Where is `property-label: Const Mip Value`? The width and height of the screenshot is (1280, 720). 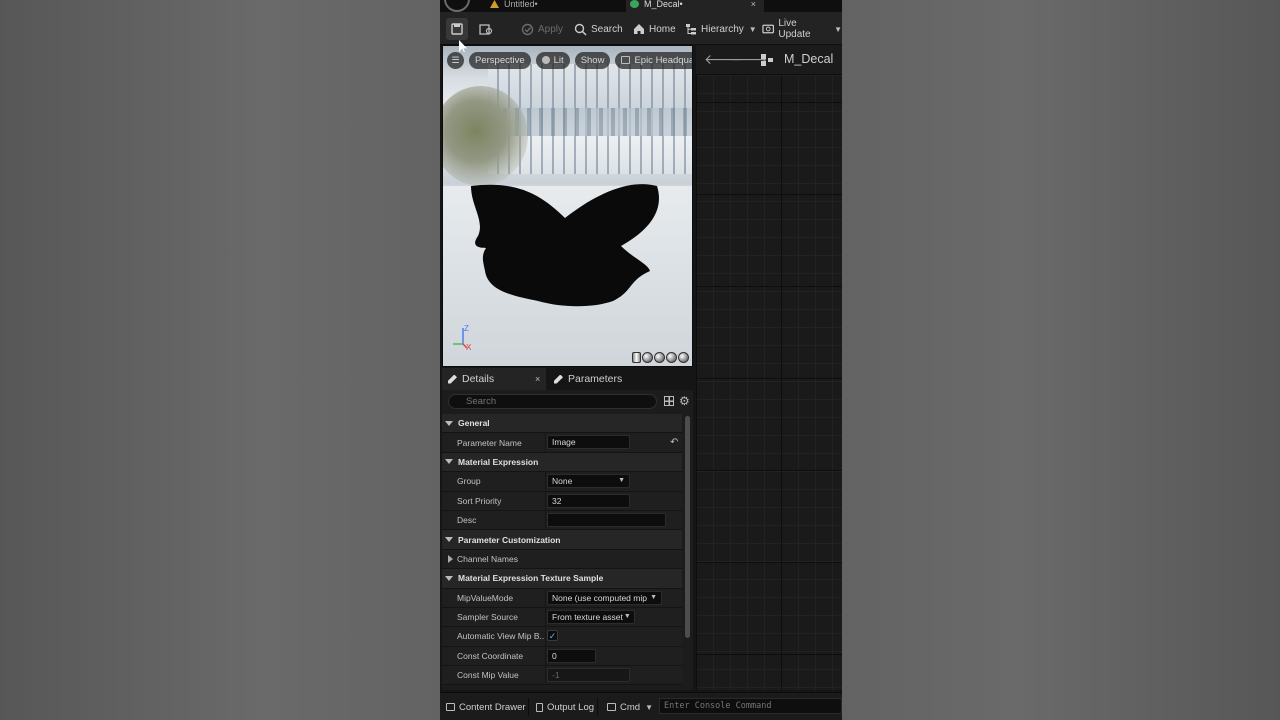 property-label: Const Mip Value is located at coordinates (488, 675).